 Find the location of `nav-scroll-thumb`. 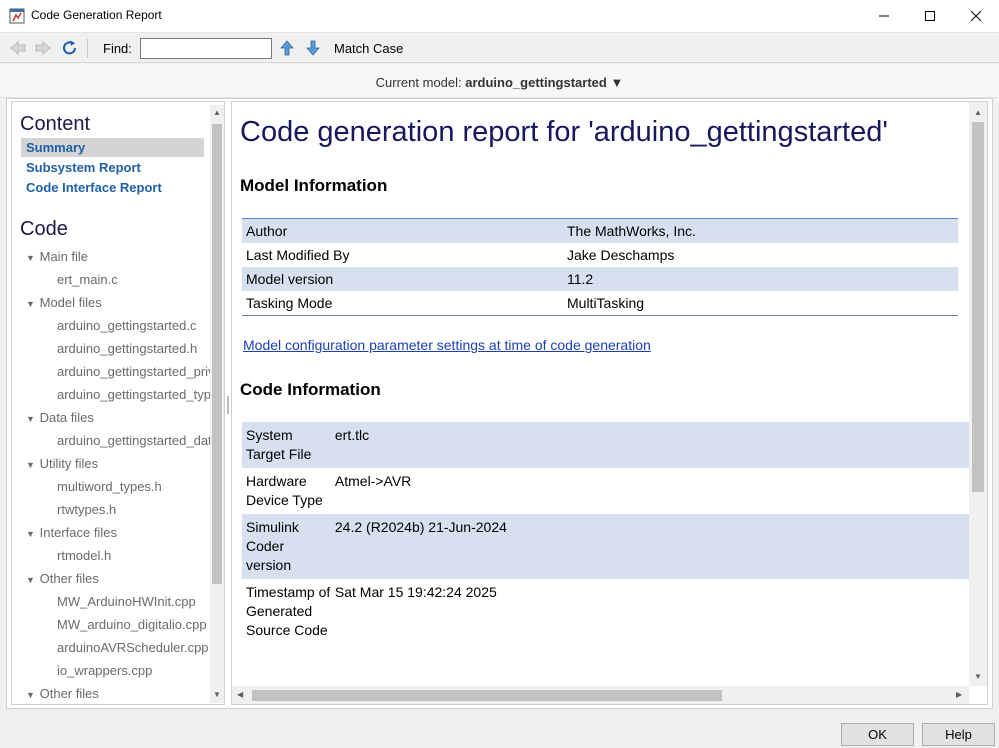

nav-scroll-thumb is located at coordinates (217, 354).